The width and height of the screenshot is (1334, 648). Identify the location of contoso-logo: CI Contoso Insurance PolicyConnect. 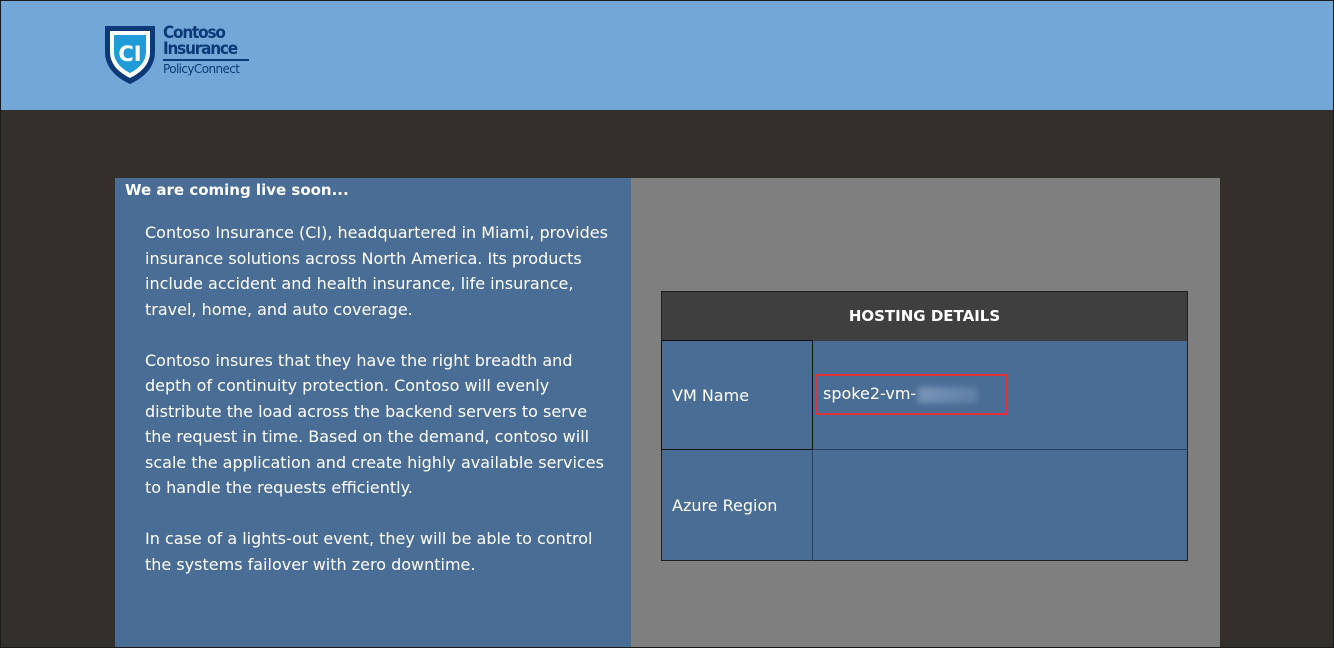
(181, 54).